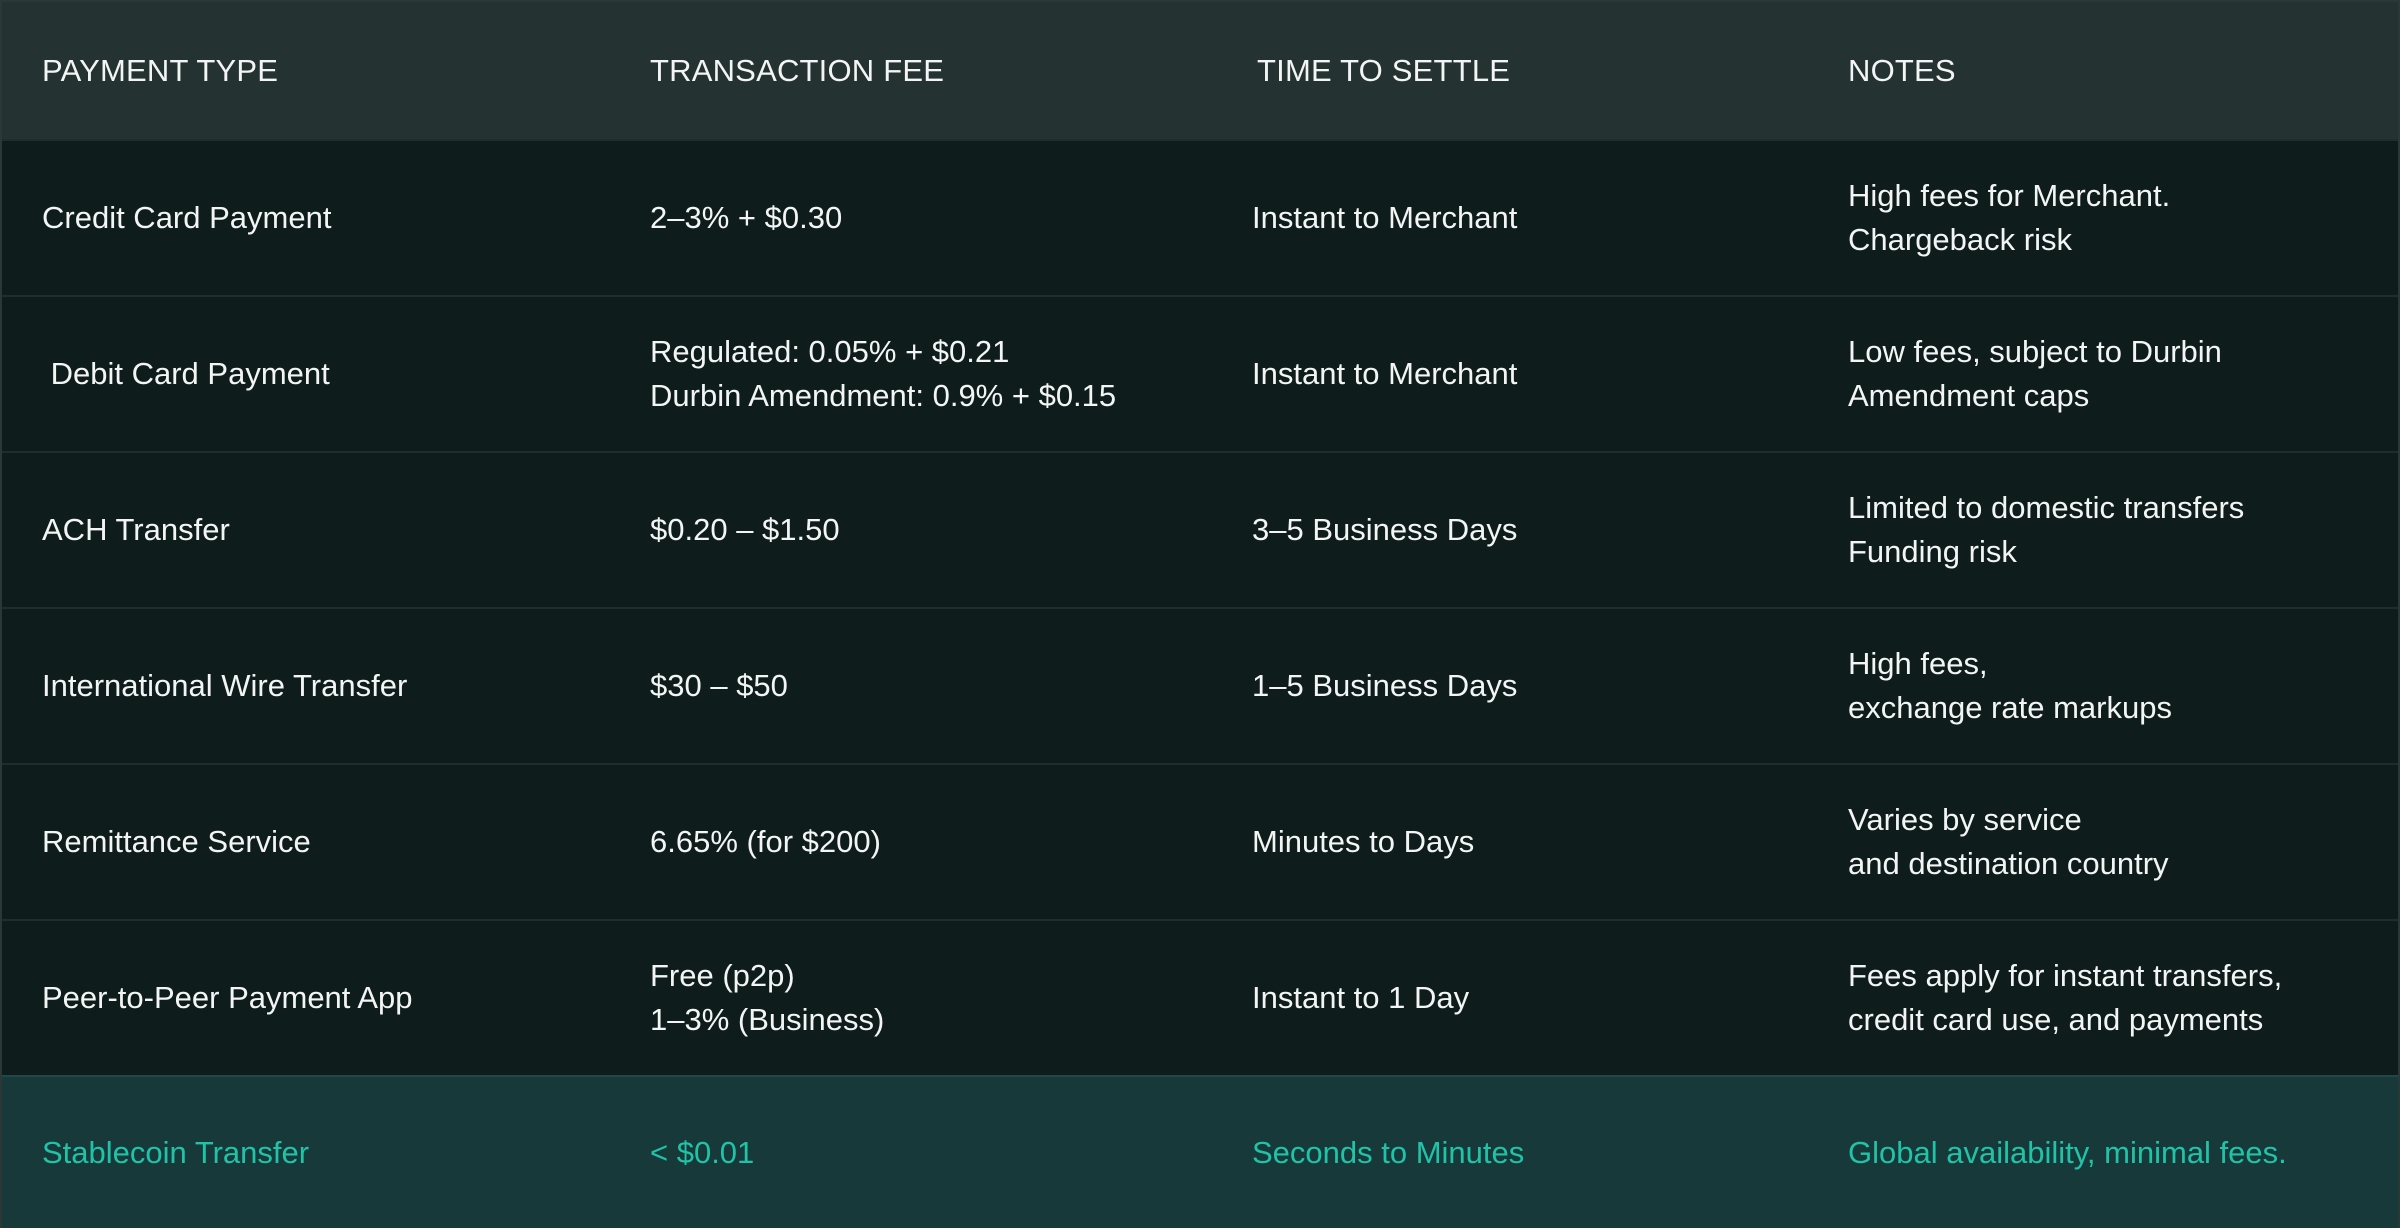 This screenshot has width=2400, height=1228. I want to click on fee-line: $30 – $50, so click(719, 685).